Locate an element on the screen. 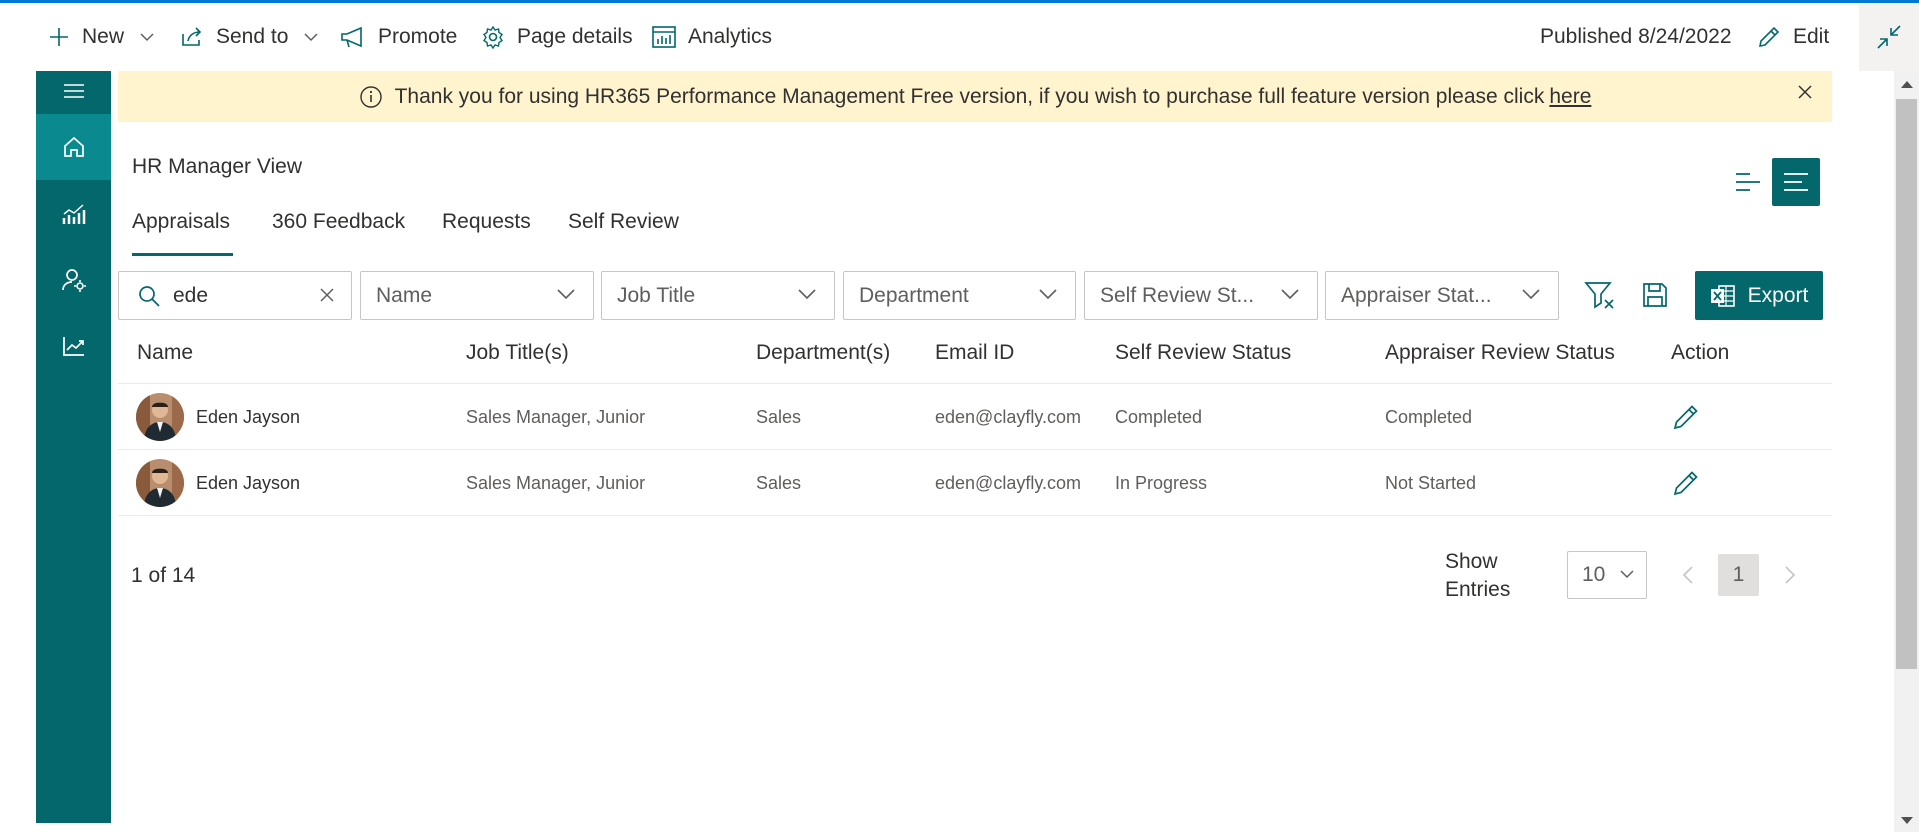  previous-page-button is located at coordinates (1688, 575).